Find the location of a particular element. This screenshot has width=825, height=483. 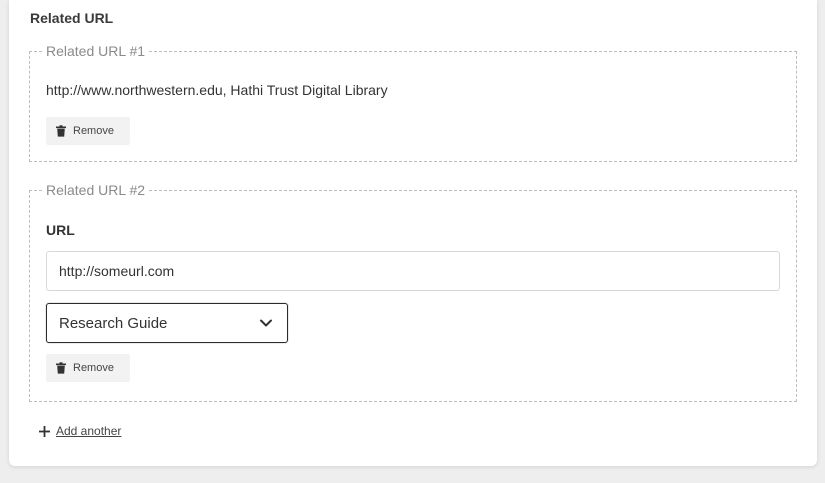

remove-entry-2-button: Remove is located at coordinates (88, 368).